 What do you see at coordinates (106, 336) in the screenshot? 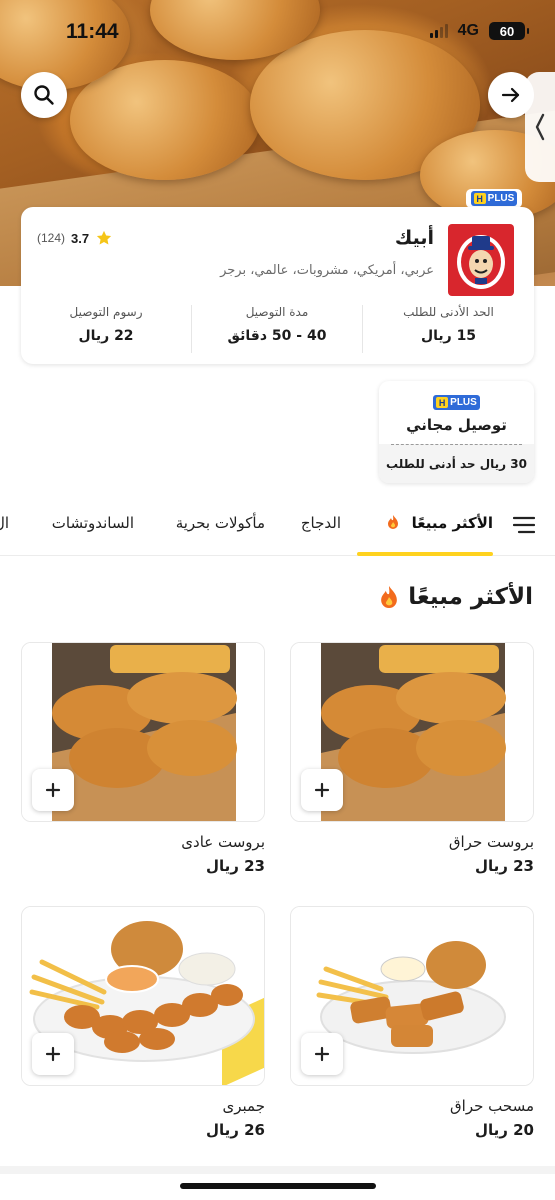
I see `stat-value: 22 ريال` at bounding box center [106, 336].